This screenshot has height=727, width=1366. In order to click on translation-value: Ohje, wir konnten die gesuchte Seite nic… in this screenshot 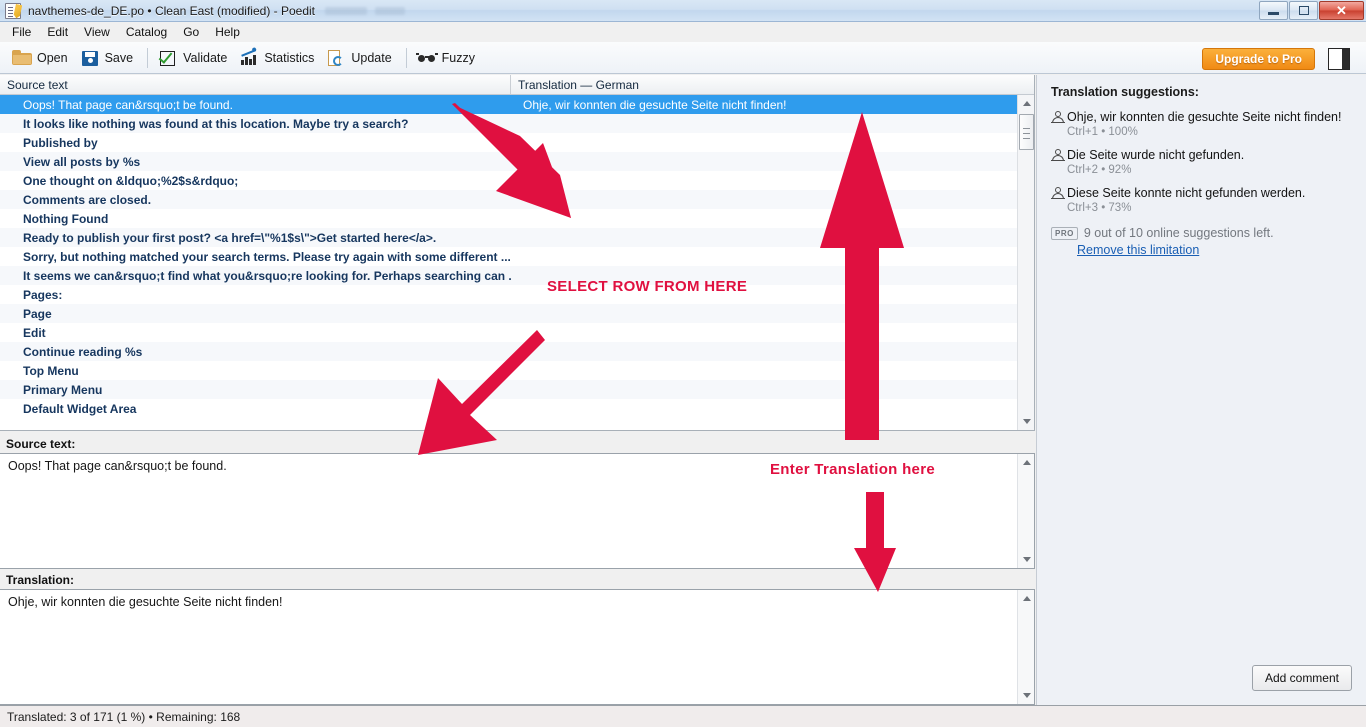, I will do `click(145, 602)`.